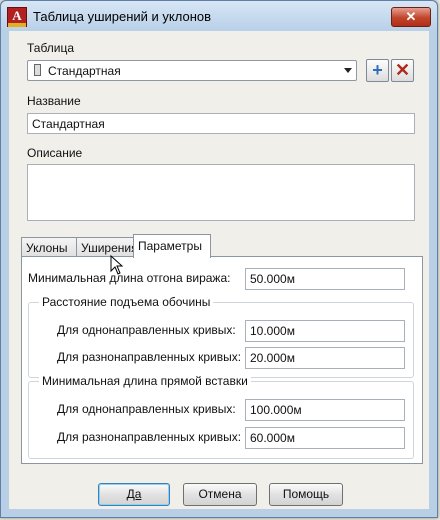 This screenshot has width=440, height=520. What do you see at coordinates (146, 330) in the screenshot?
I see `shoulder-same-label: Для однонаправленных кривых:` at bounding box center [146, 330].